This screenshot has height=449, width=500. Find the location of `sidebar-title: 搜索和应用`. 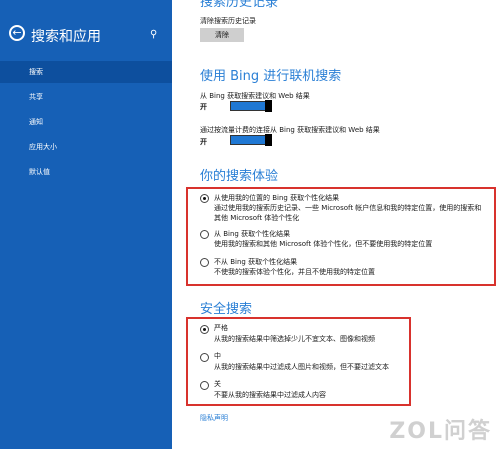

sidebar-title: 搜索和应用 is located at coordinates (66, 37).